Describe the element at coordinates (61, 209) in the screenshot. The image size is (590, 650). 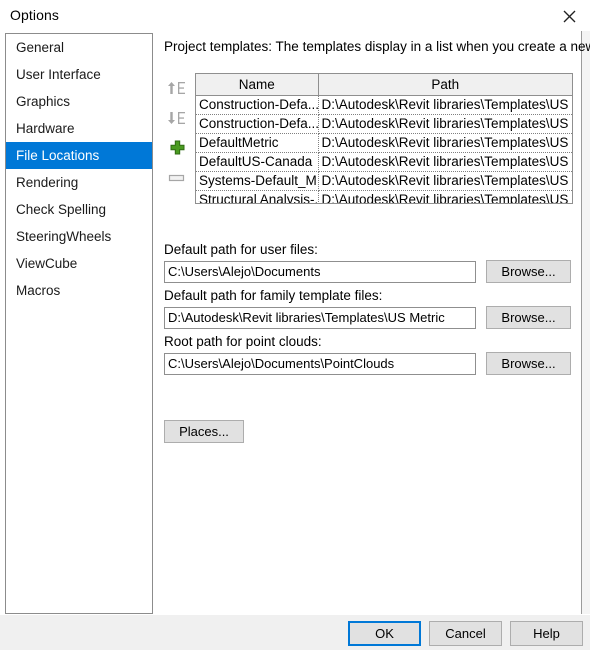
I see `sidebar-item-label: Check Spelling` at that location.